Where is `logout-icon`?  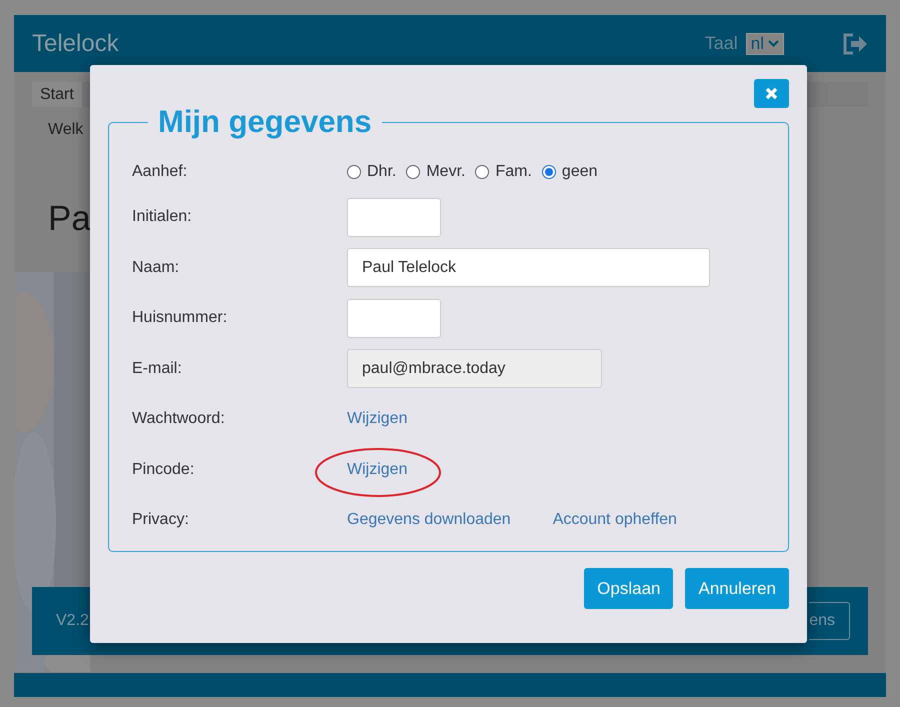
logout-icon is located at coordinates (855, 43).